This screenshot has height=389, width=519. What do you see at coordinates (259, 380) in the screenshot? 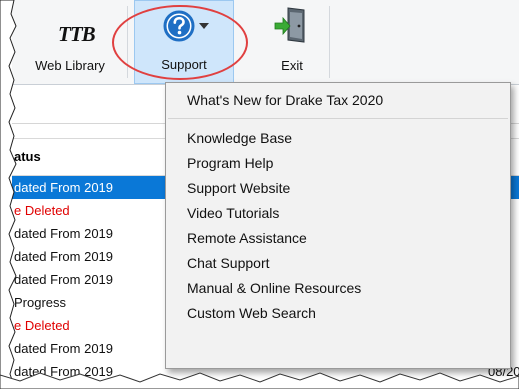
I see `torn-bottom-edge` at bounding box center [259, 380].